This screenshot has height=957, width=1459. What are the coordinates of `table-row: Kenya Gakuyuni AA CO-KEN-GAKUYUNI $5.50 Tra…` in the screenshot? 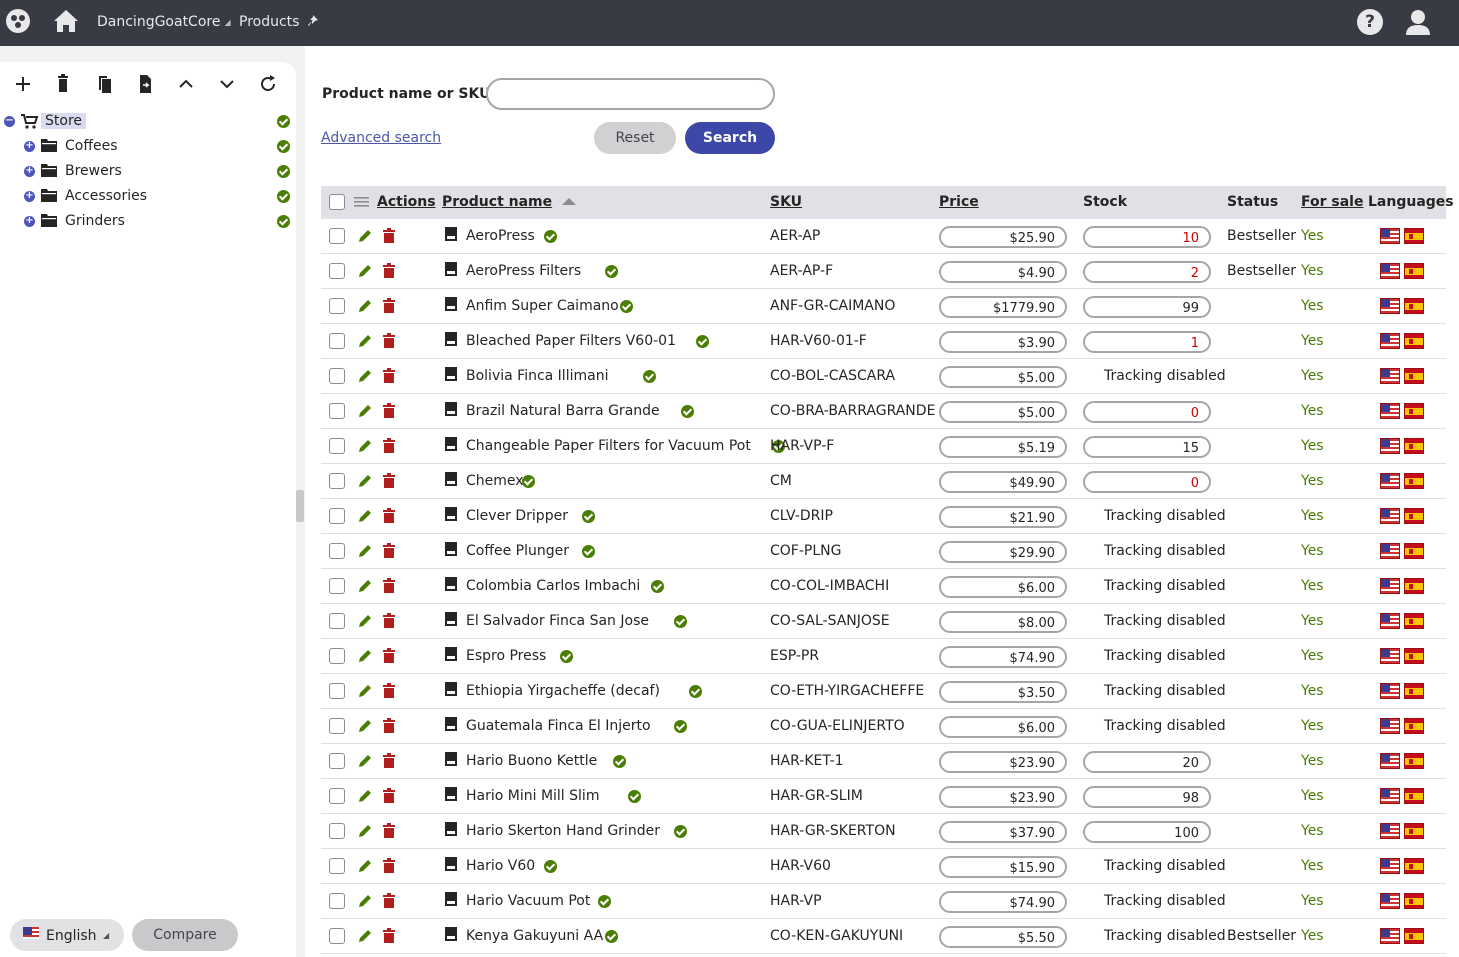 It's located at (883, 936).